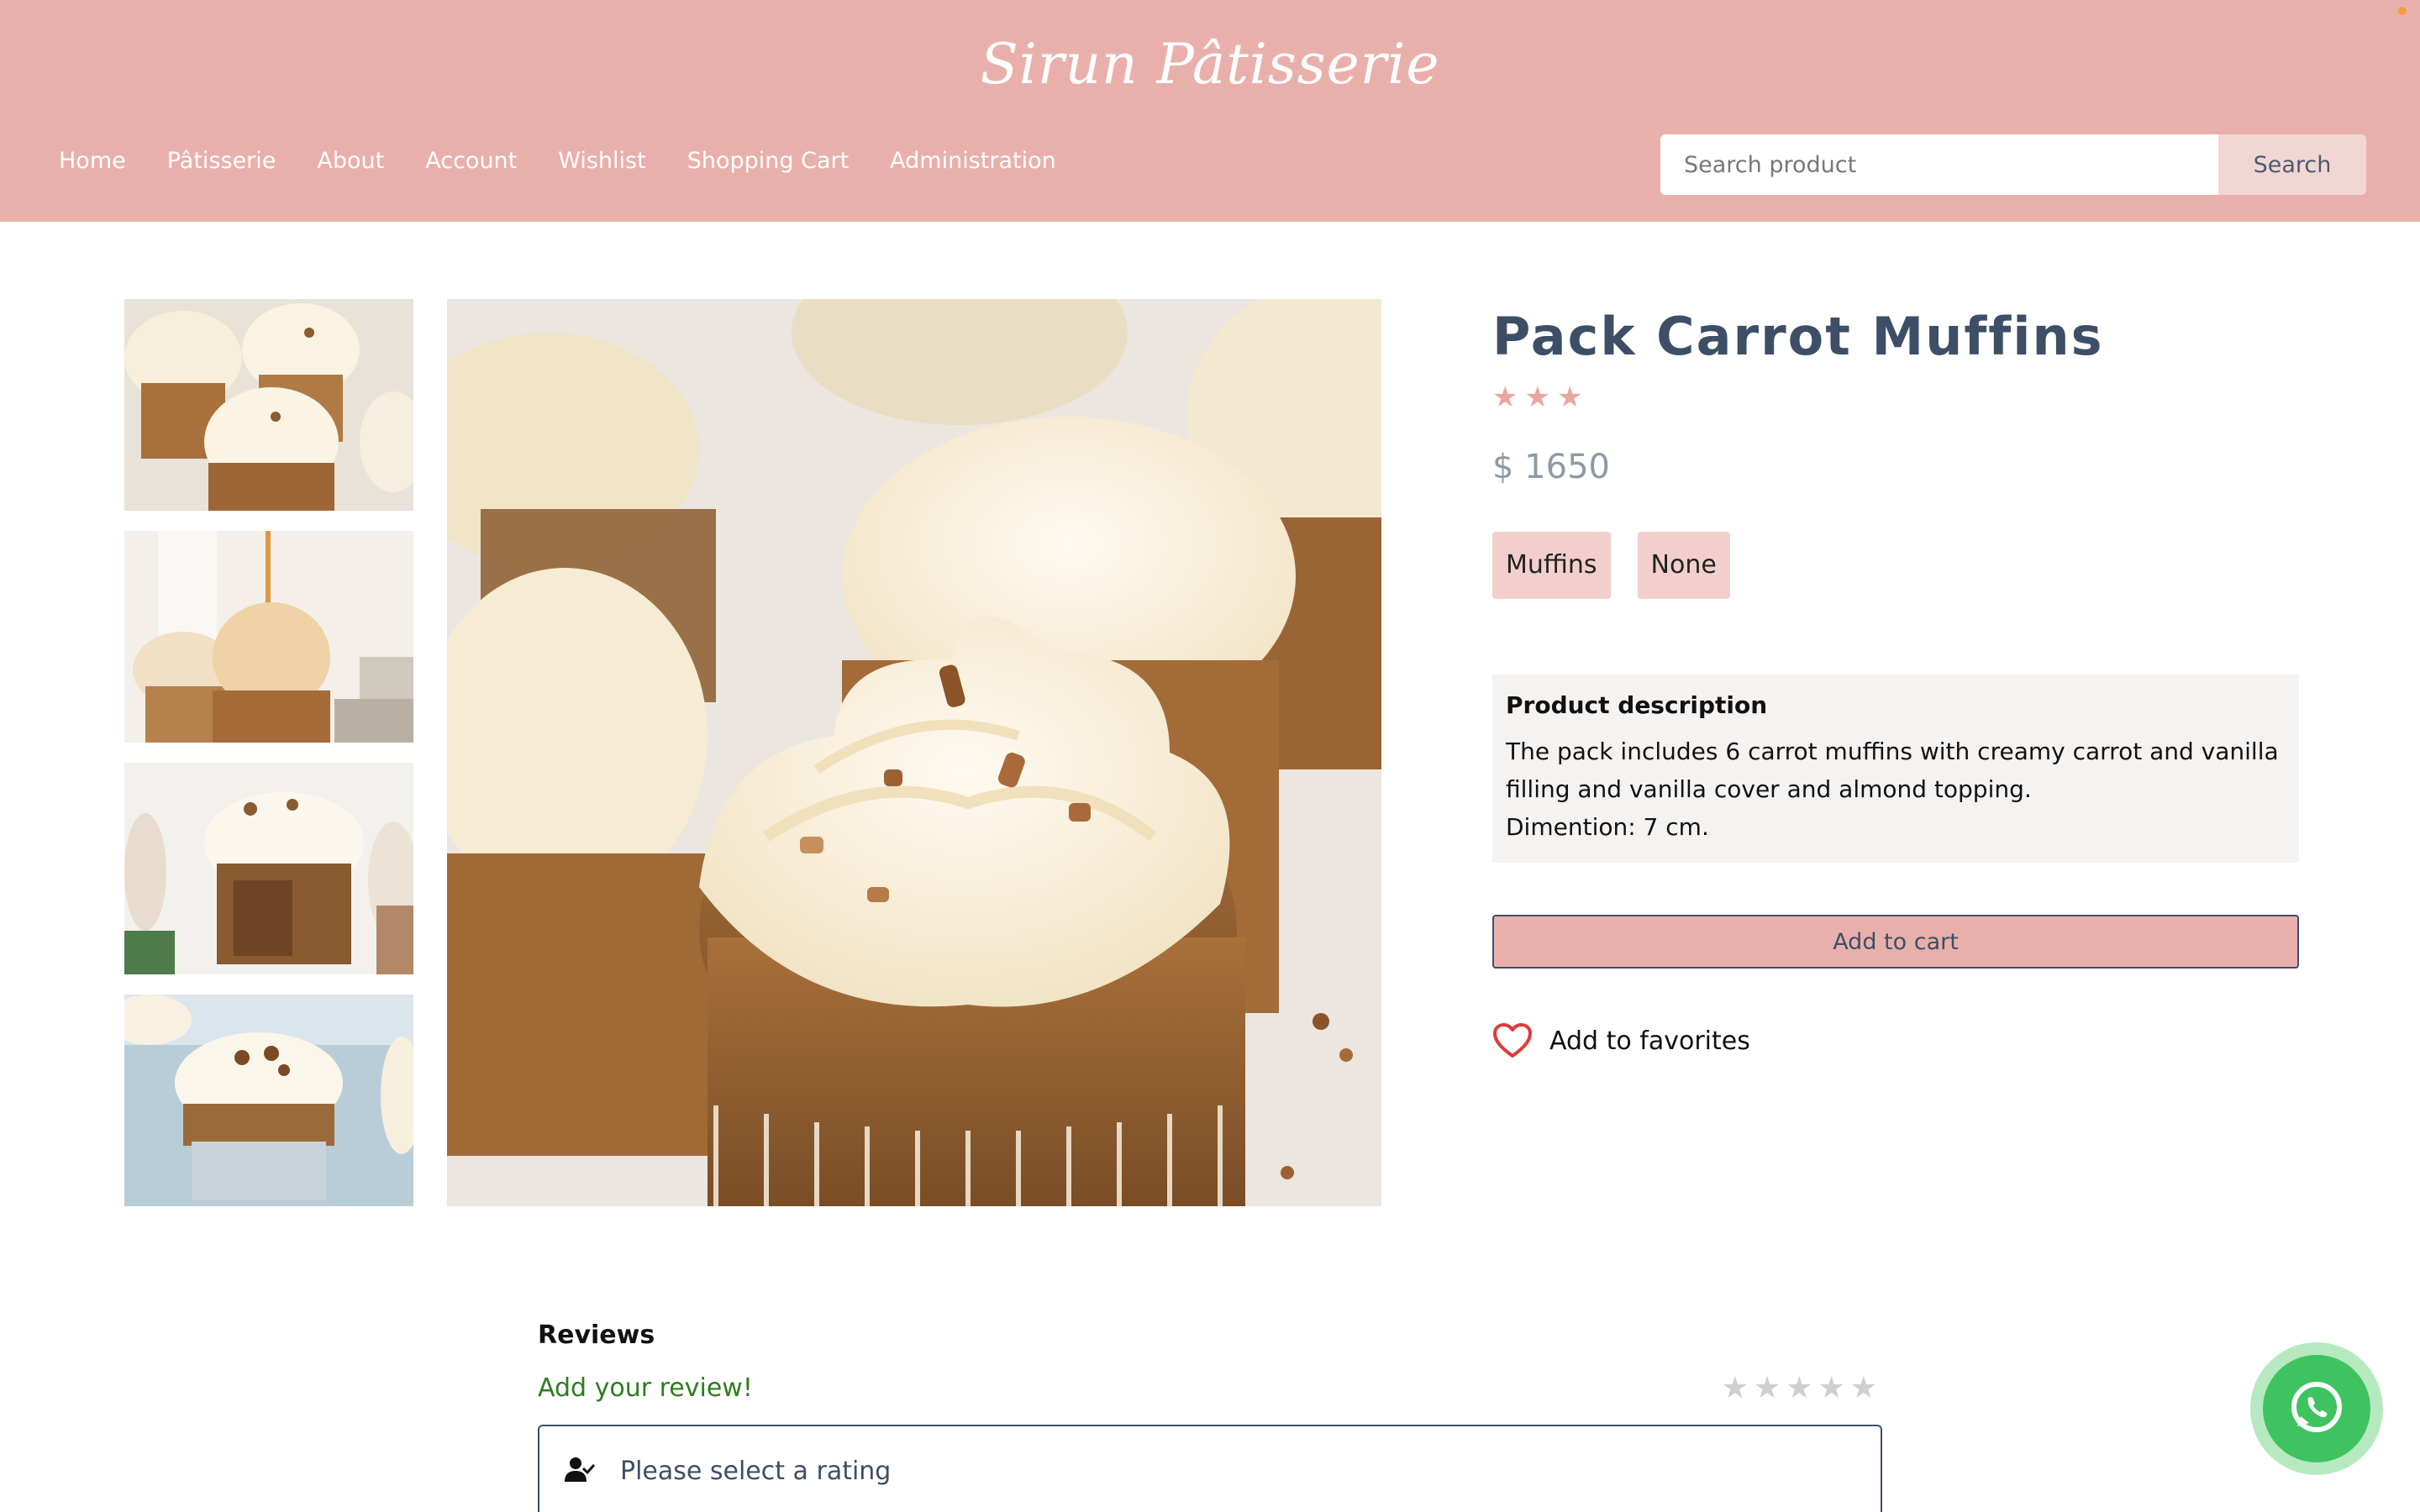 This screenshot has width=2420, height=1512. What do you see at coordinates (221, 161) in the screenshot?
I see `nav-item-patisserie: Pâtisserie` at bounding box center [221, 161].